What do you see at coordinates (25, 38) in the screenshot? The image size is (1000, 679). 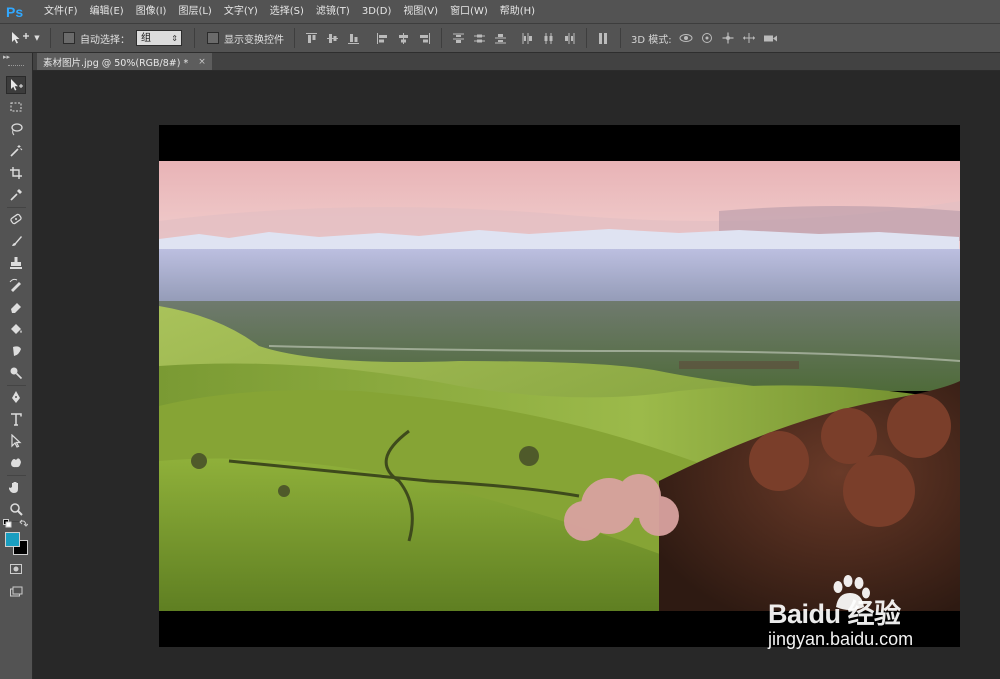 I see `tool-preset-picker: ▼` at bounding box center [25, 38].